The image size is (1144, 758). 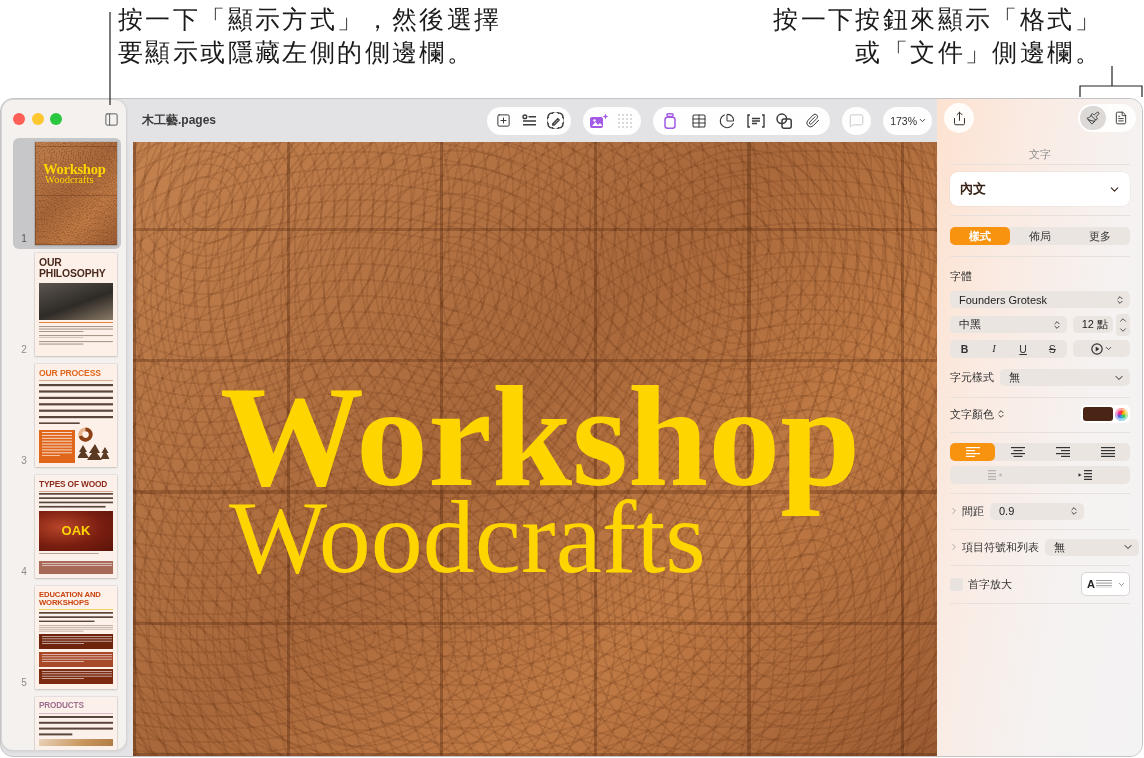 What do you see at coordinates (1017, 452) in the screenshot?
I see `align-center-icon` at bounding box center [1017, 452].